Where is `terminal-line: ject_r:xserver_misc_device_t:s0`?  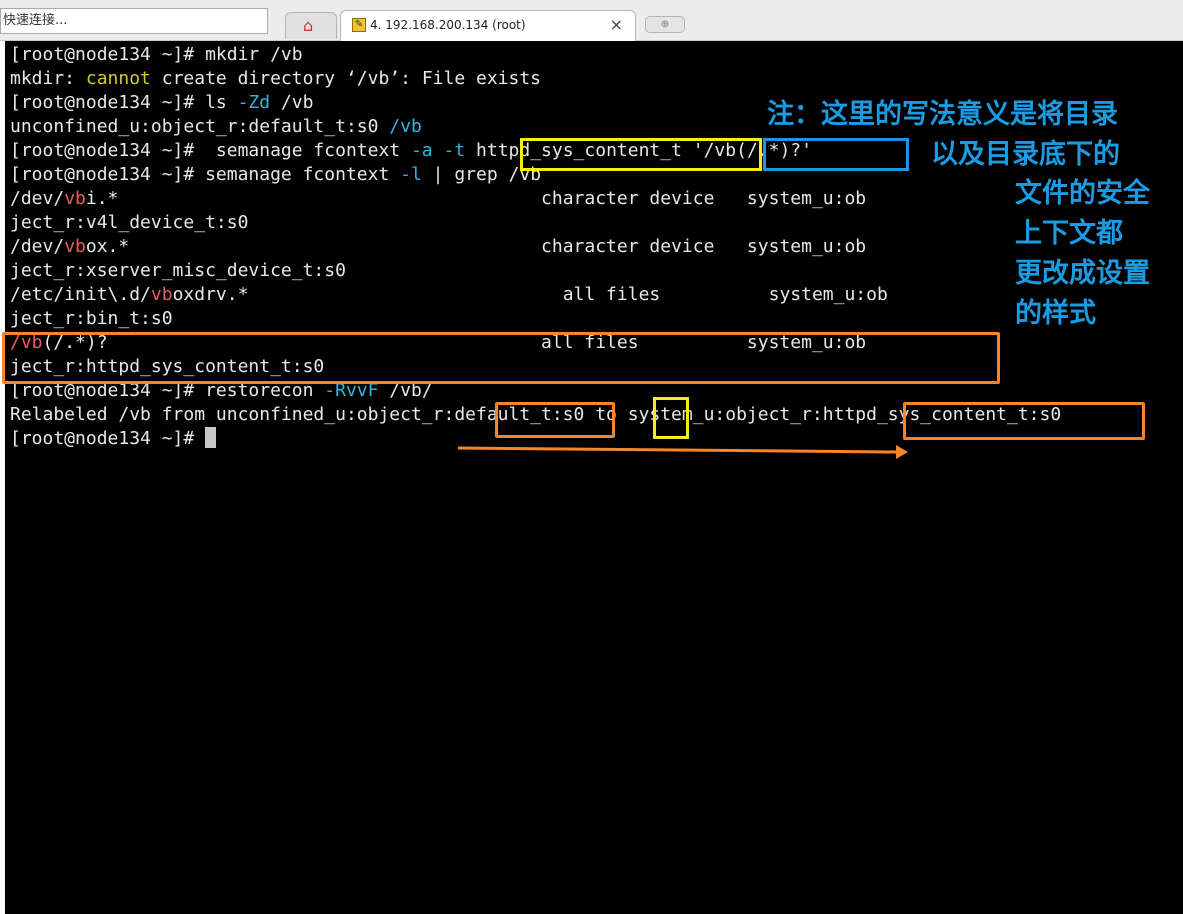 terminal-line: ject_r:xserver_misc_device_t:s0 is located at coordinates (535, 271).